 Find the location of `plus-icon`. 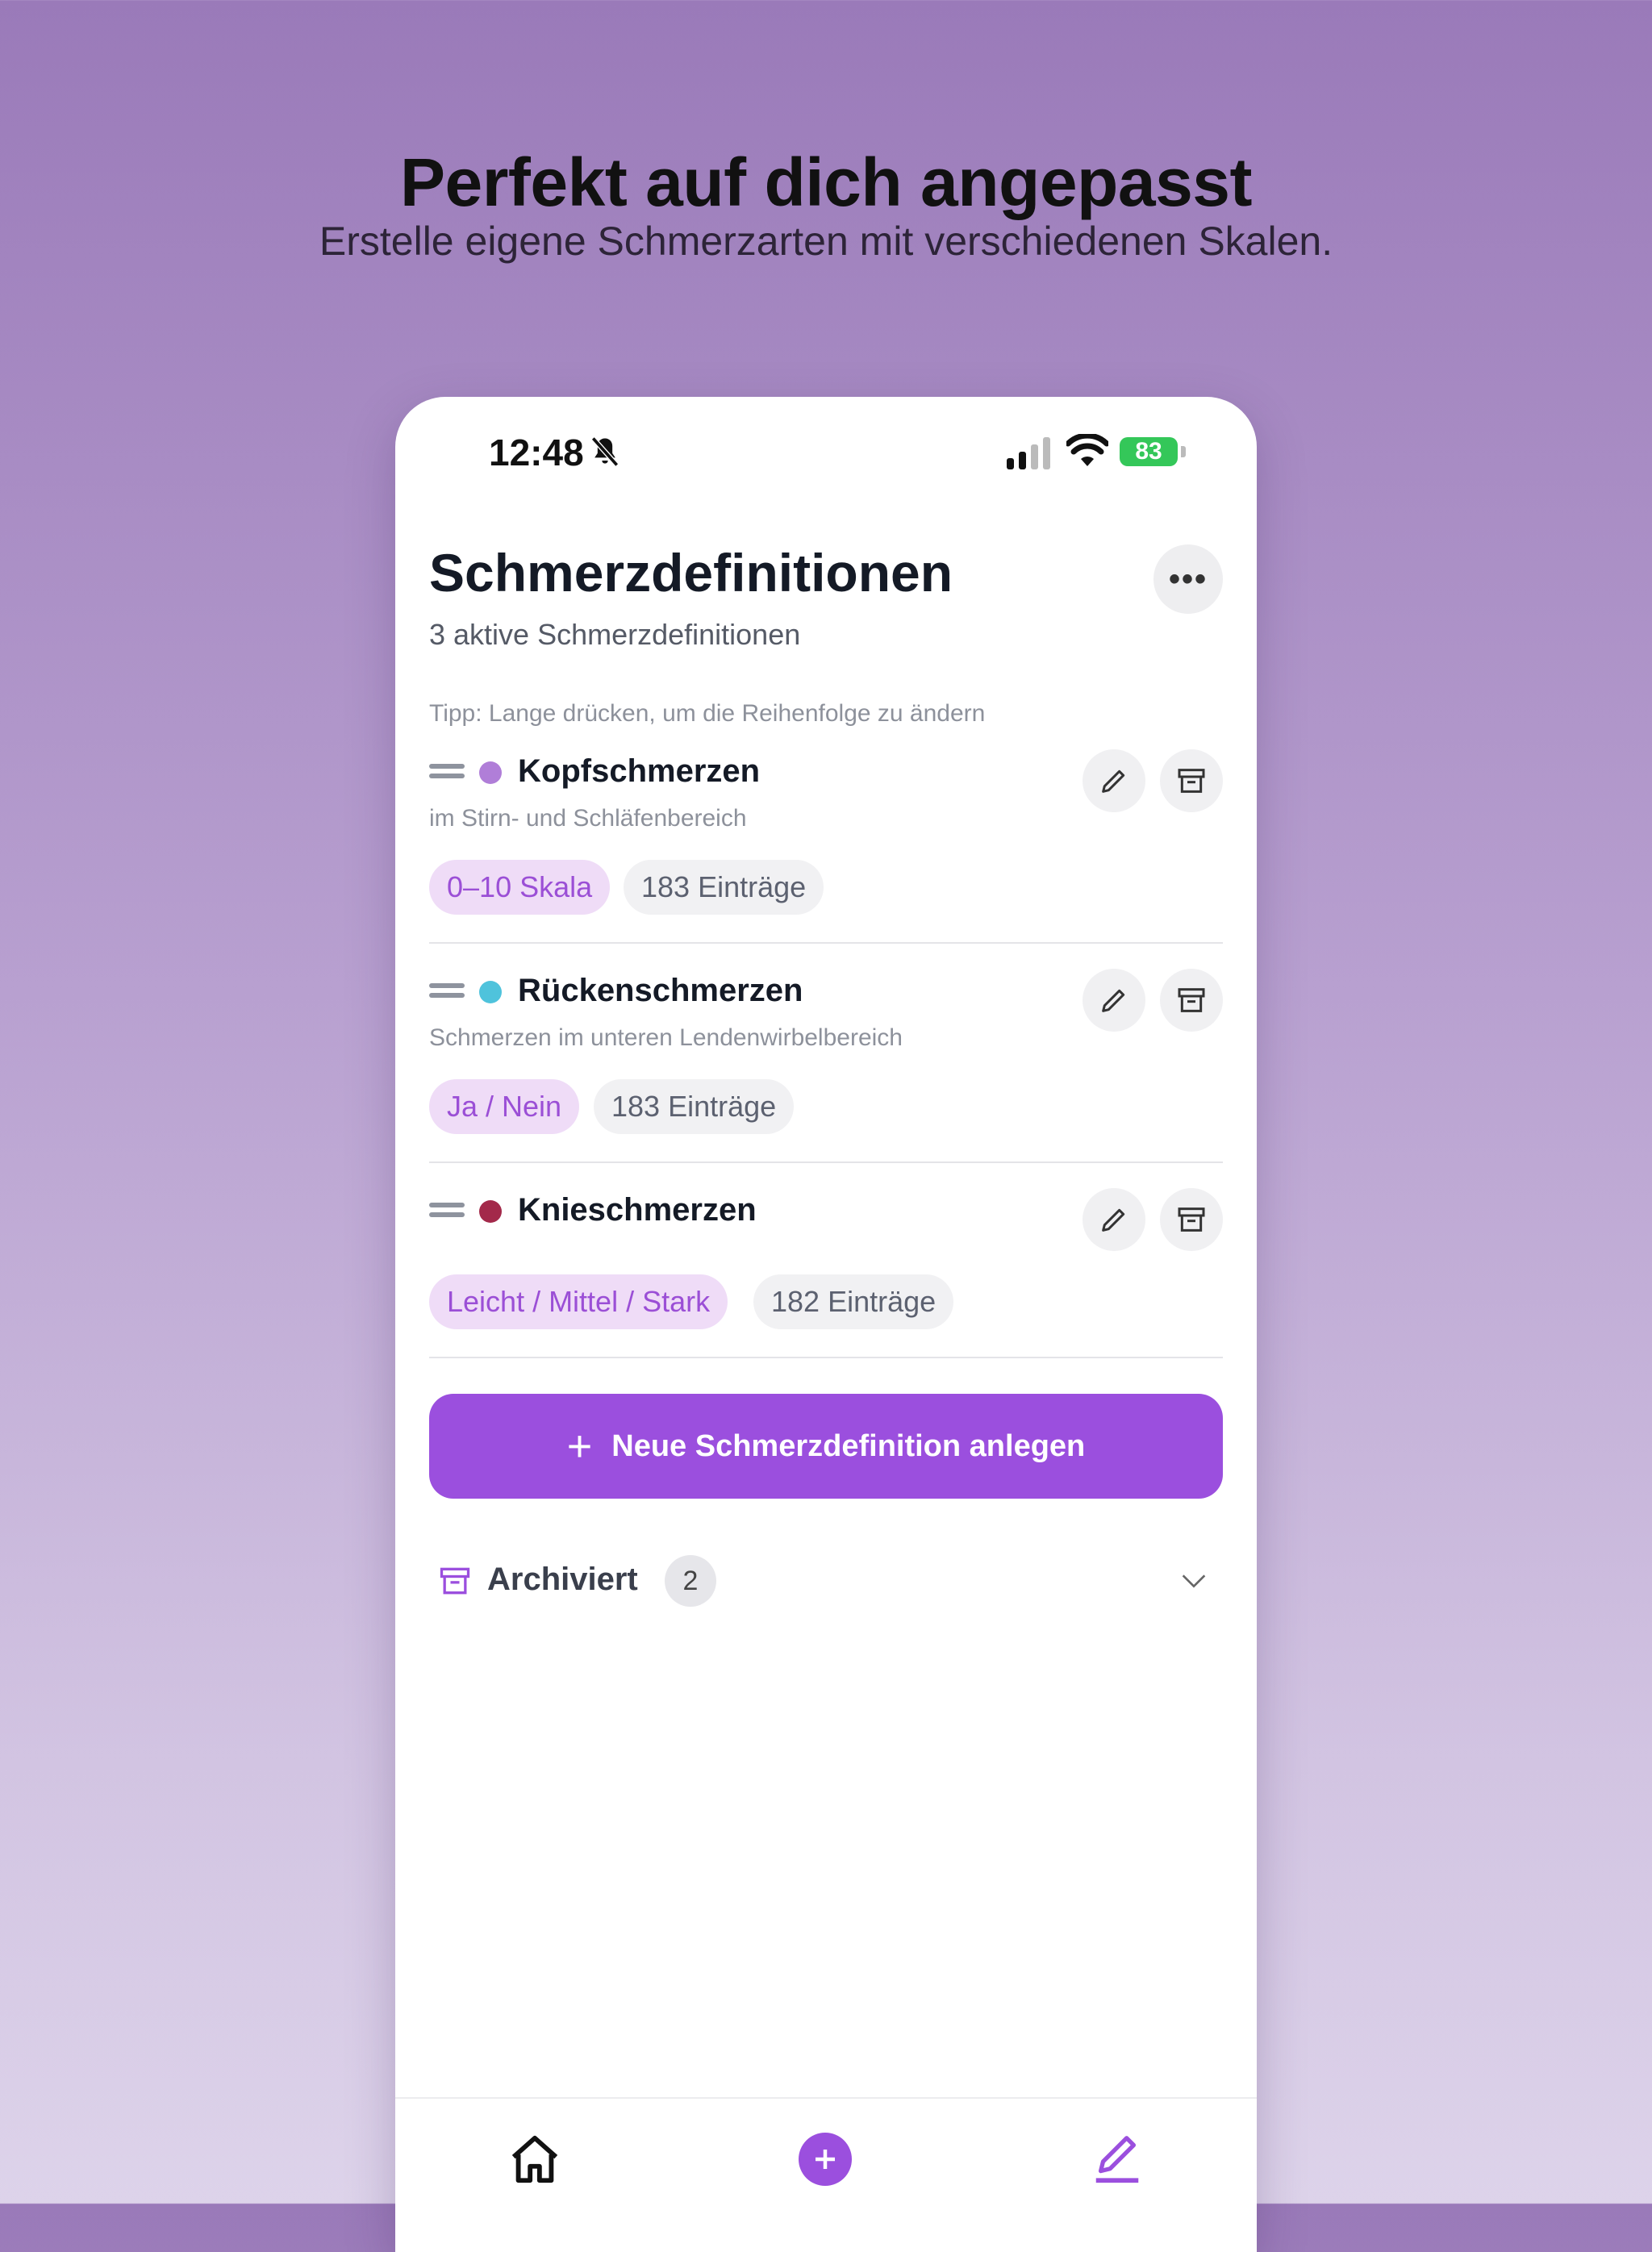

plus-icon is located at coordinates (825, 2160).